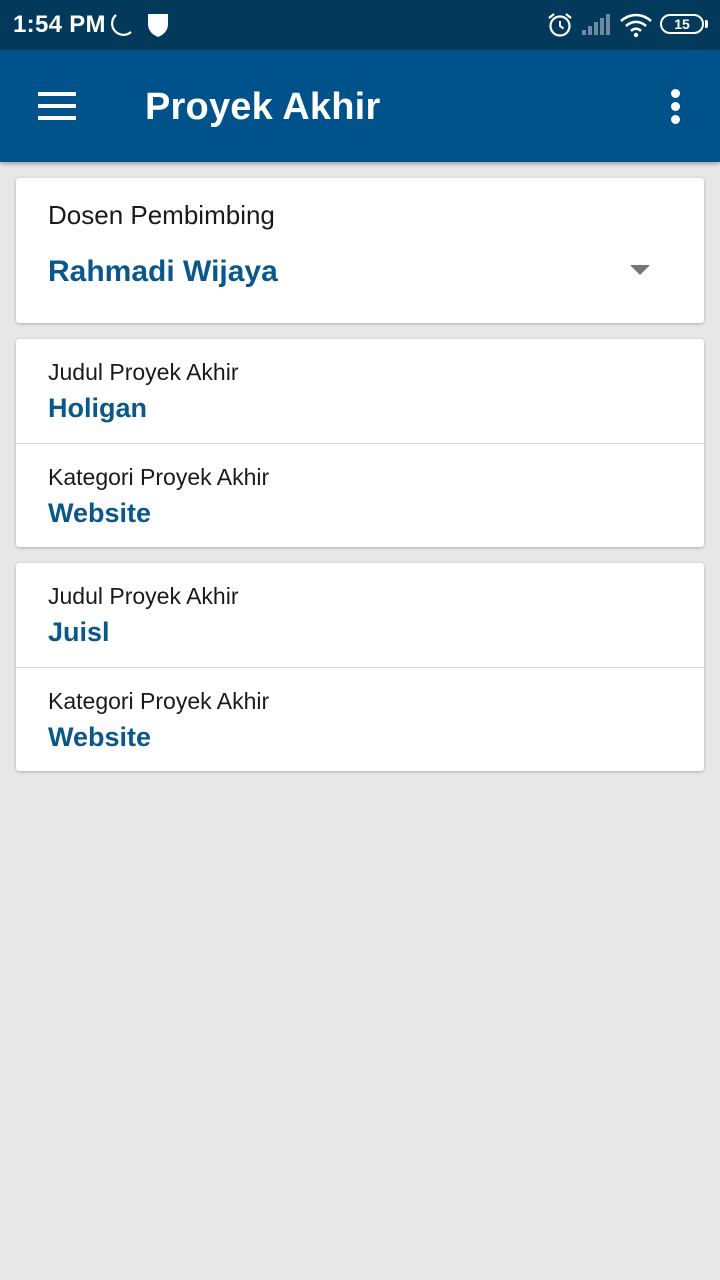 This screenshot has width=720, height=1280. What do you see at coordinates (560, 25) in the screenshot?
I see `alarm-icon` at bounding box center [560, 25].